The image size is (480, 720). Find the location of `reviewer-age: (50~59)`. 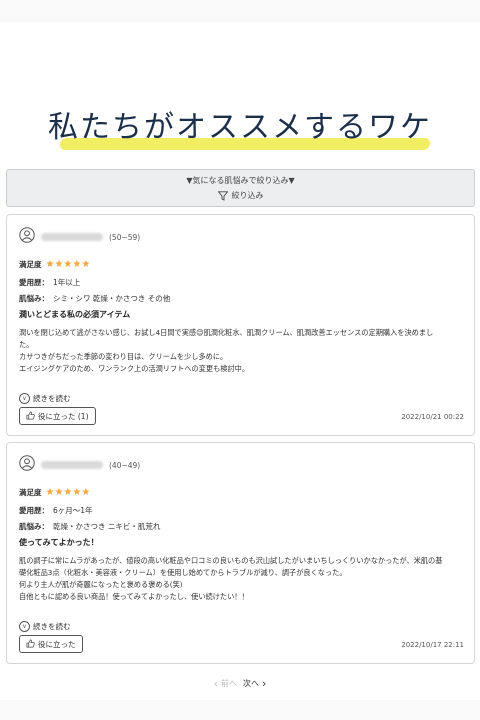

reviewer-age: (50~59) is located at coordinates (125, 237).